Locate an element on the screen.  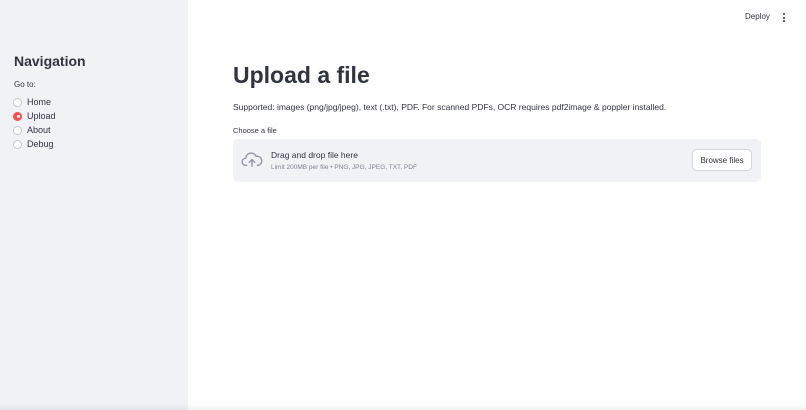
uploader-label: Choose a file is located at coordinates (255, 130).